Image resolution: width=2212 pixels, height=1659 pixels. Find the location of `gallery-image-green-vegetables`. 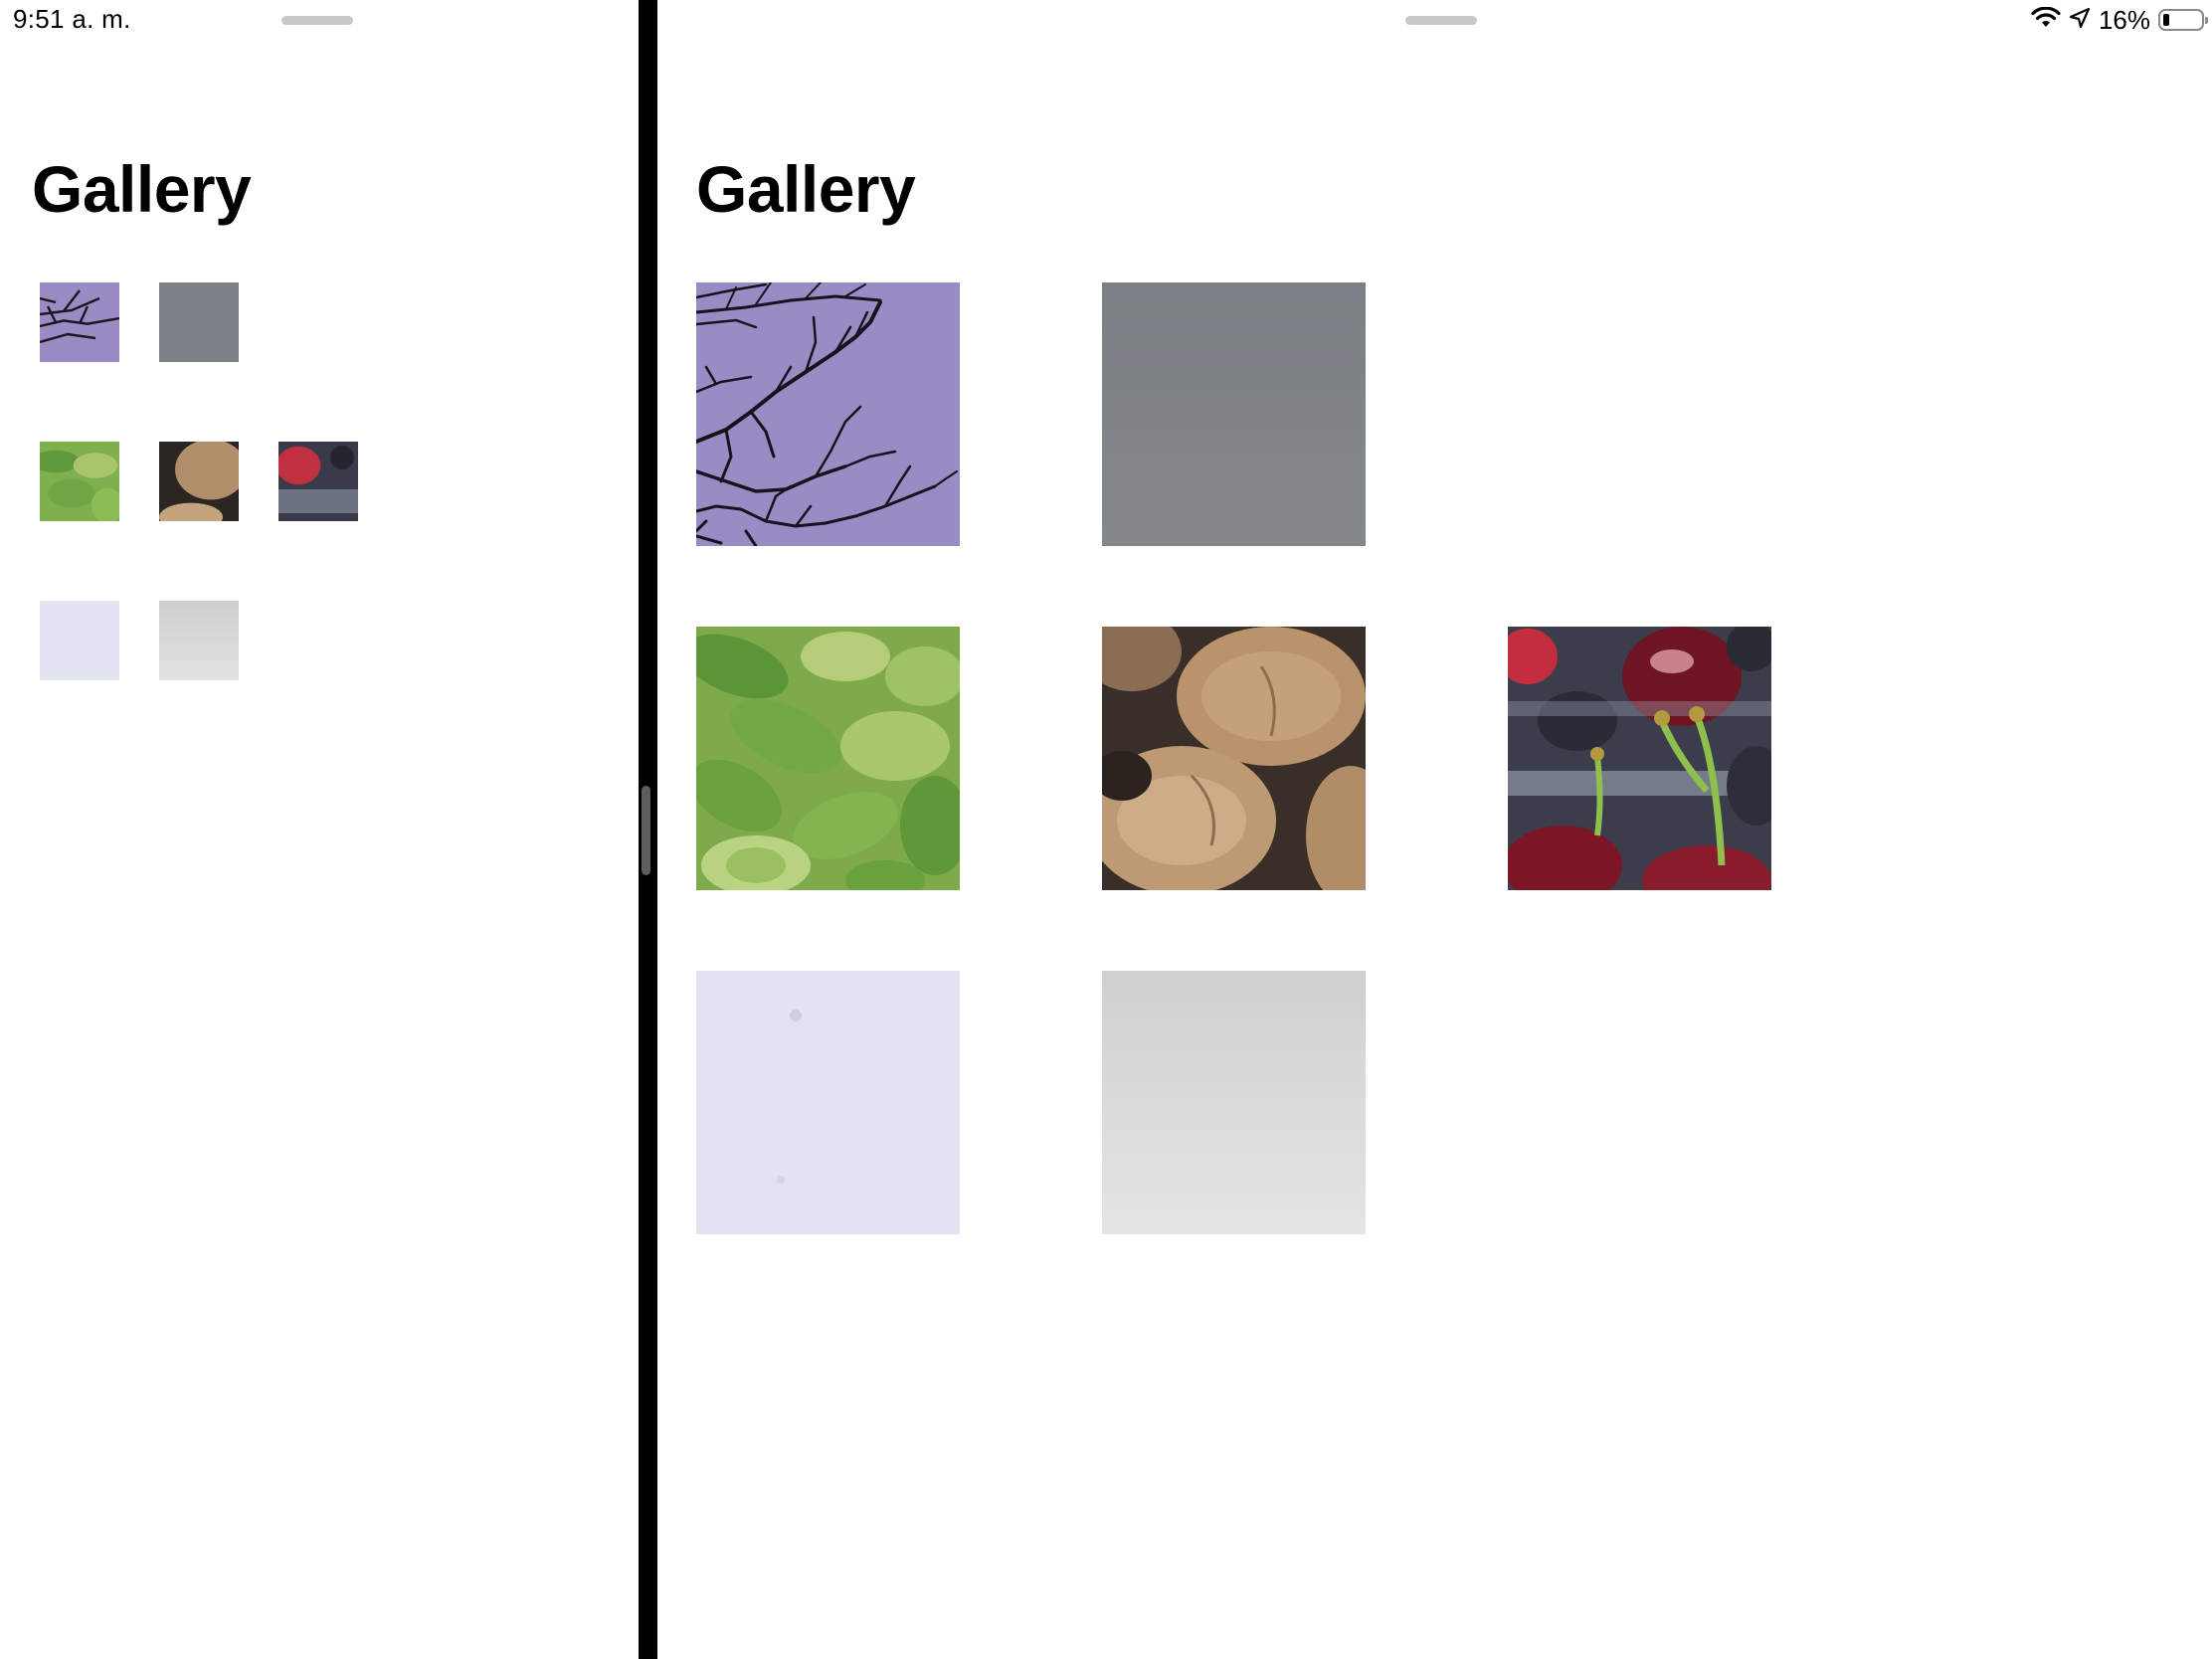

gallery-image-green-vegetables is located at coordinates (828, 758).